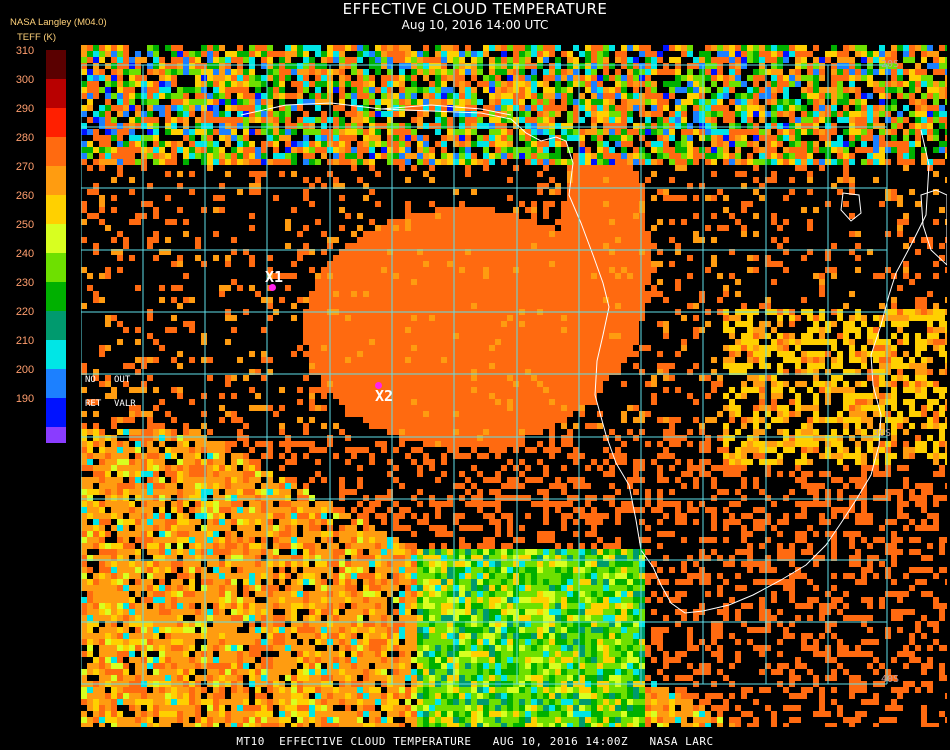 The image size is (950, 750). Describe the element at coordinates (25, 399) in the screenshot. I see `colorbar-tick: 190` at that location.